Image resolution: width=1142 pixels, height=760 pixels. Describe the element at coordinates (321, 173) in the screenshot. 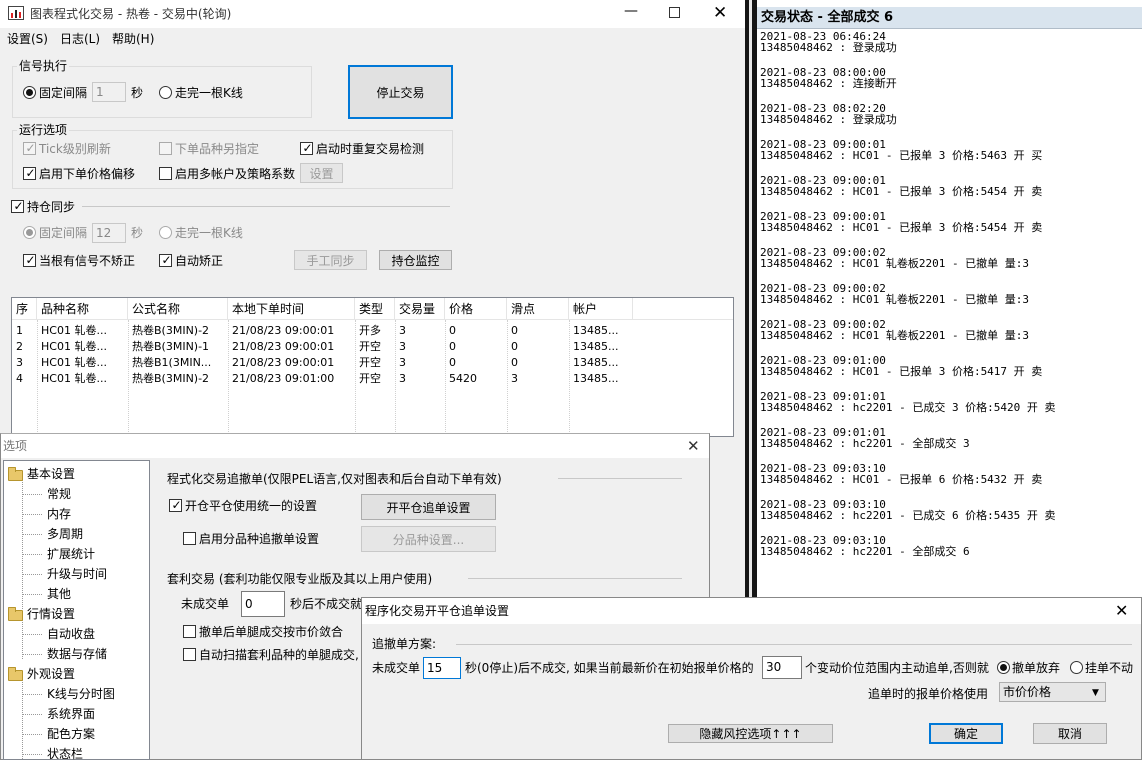

I see `multi-account-settings-button: 设置` at that location.